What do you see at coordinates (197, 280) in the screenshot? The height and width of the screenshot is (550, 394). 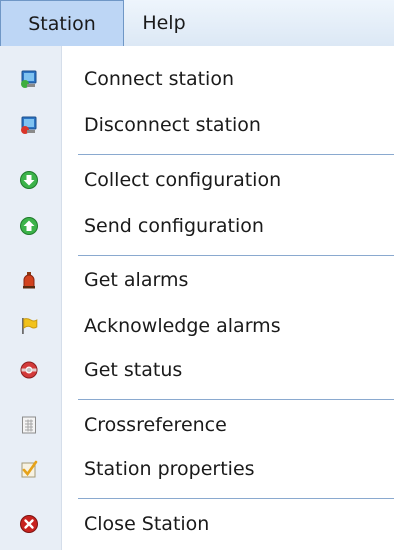 I see `menu-item-get-alarms: Get alarms` at bounding box center [197, 280].